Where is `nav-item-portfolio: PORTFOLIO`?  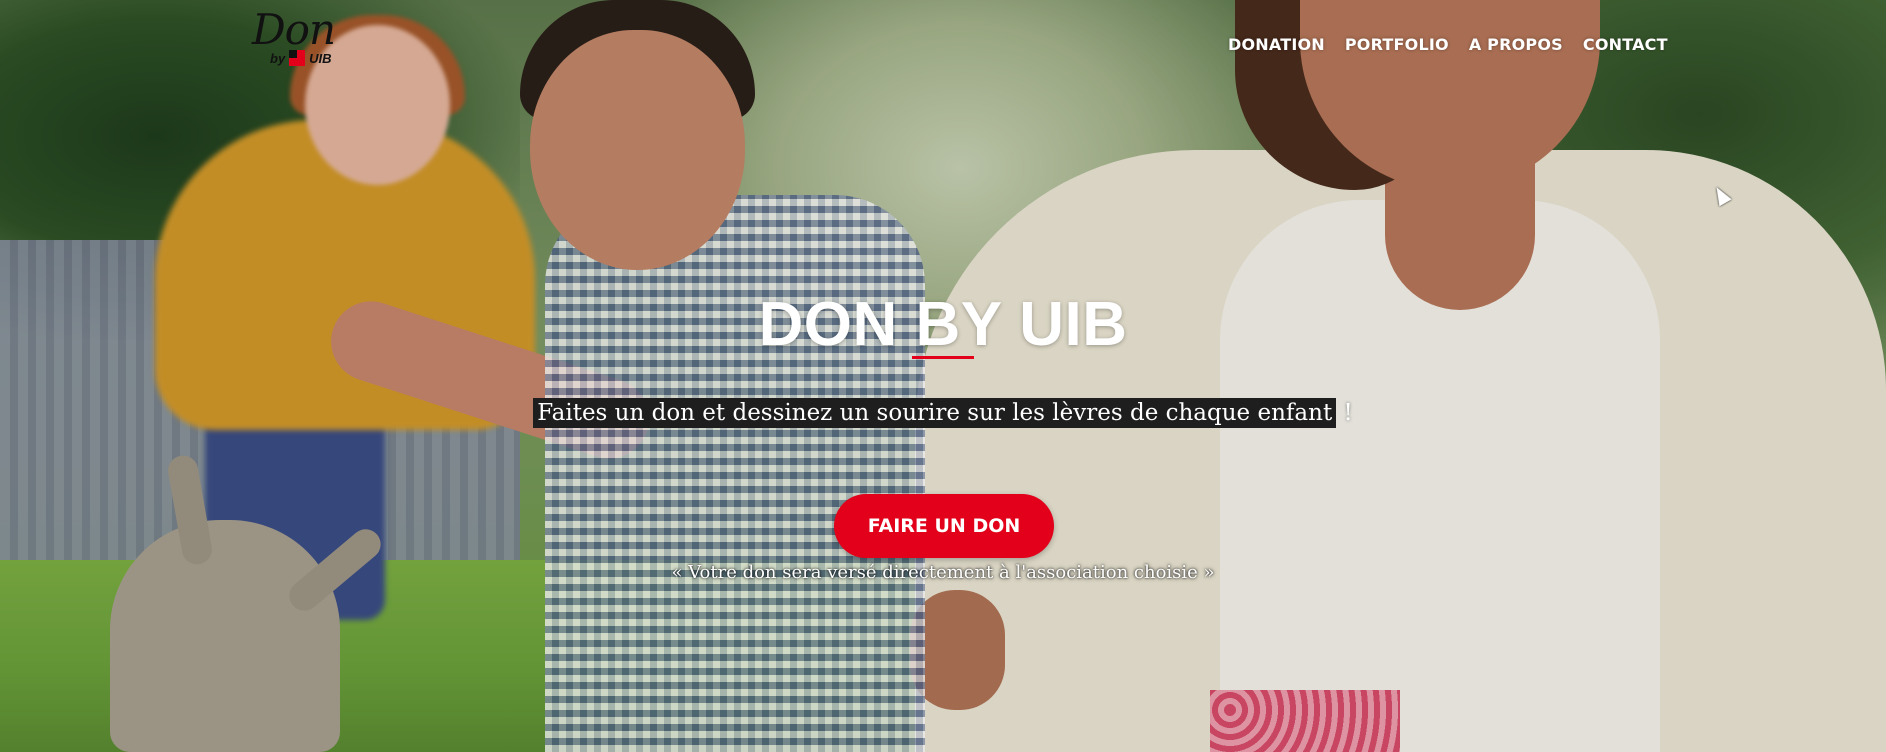
nav-item-portfolio: PORTFOLIO is located at coordinates (1397, 44).